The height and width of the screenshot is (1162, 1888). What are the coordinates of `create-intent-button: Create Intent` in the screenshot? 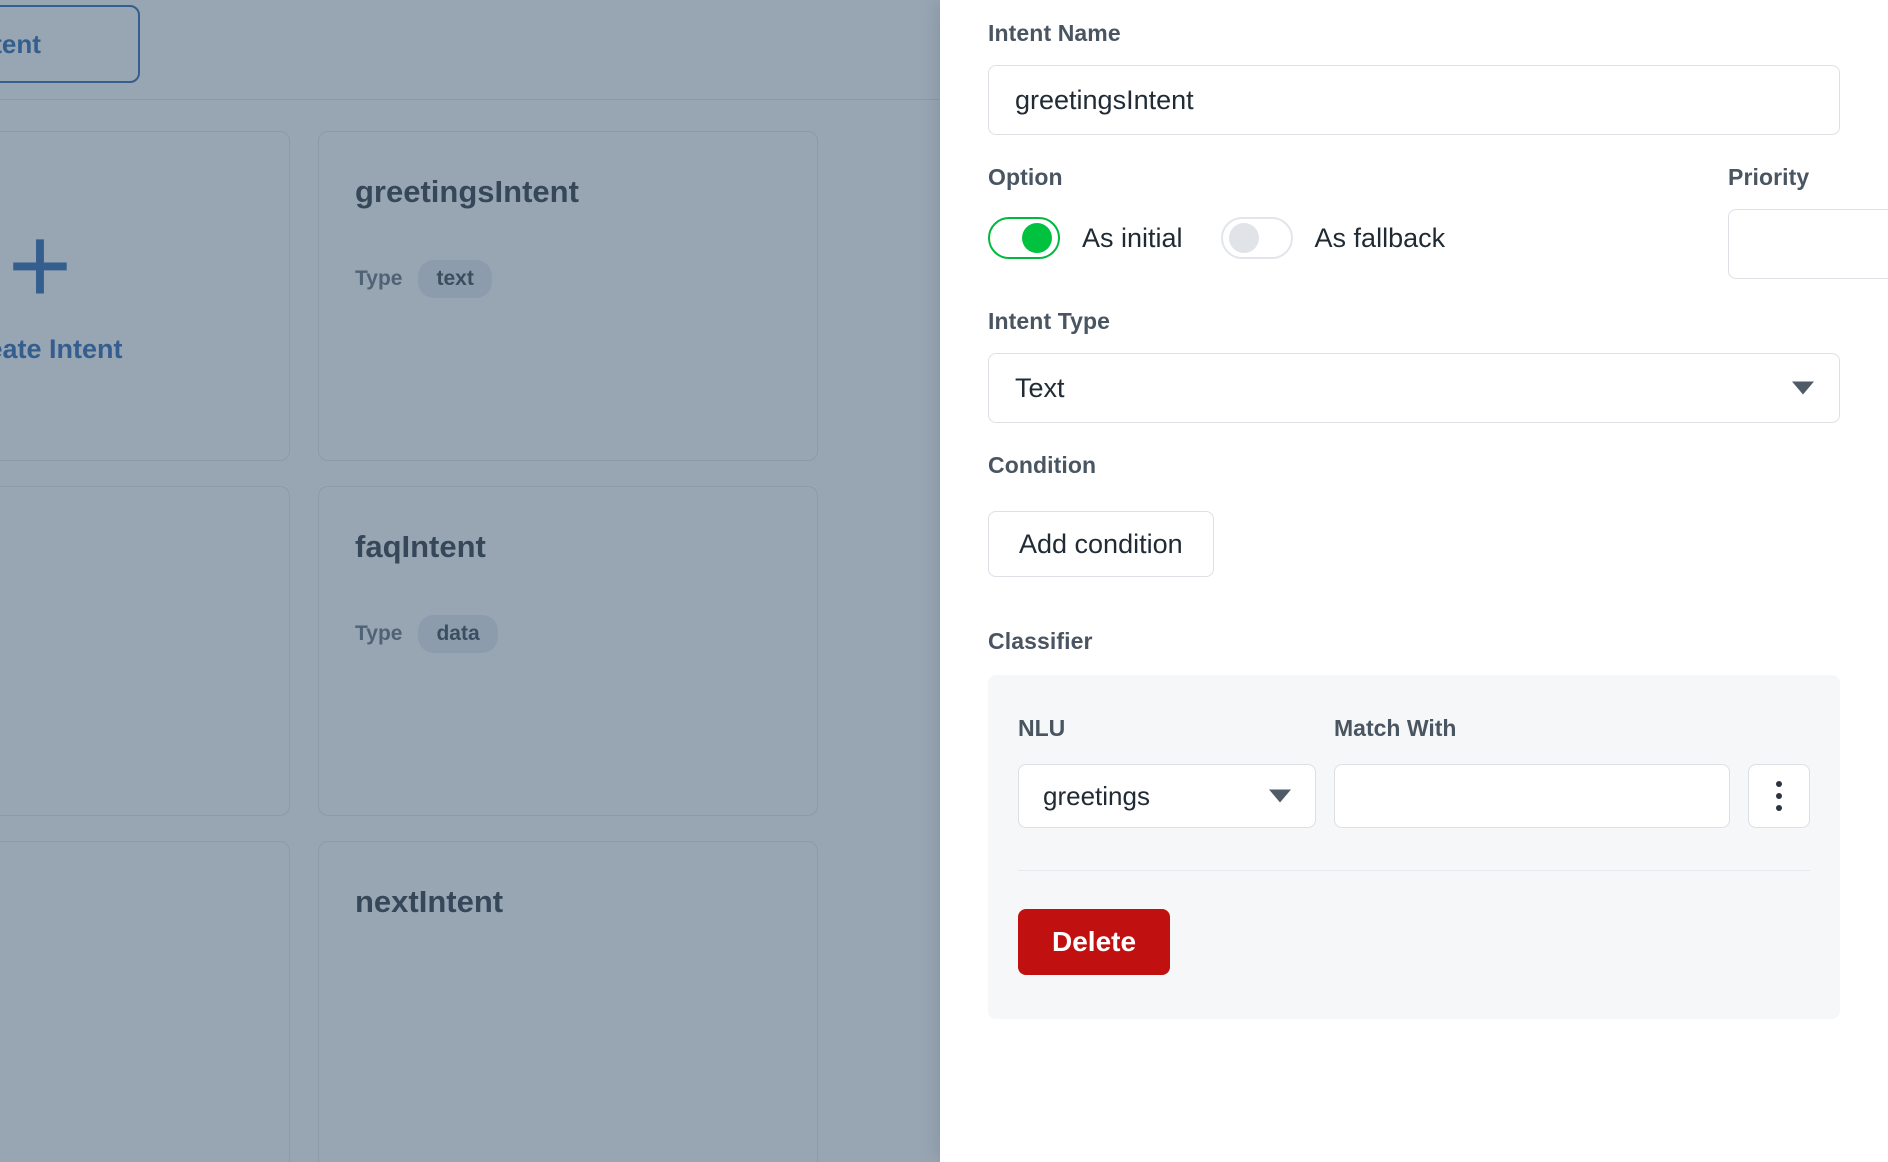 It's located at (70, 44).